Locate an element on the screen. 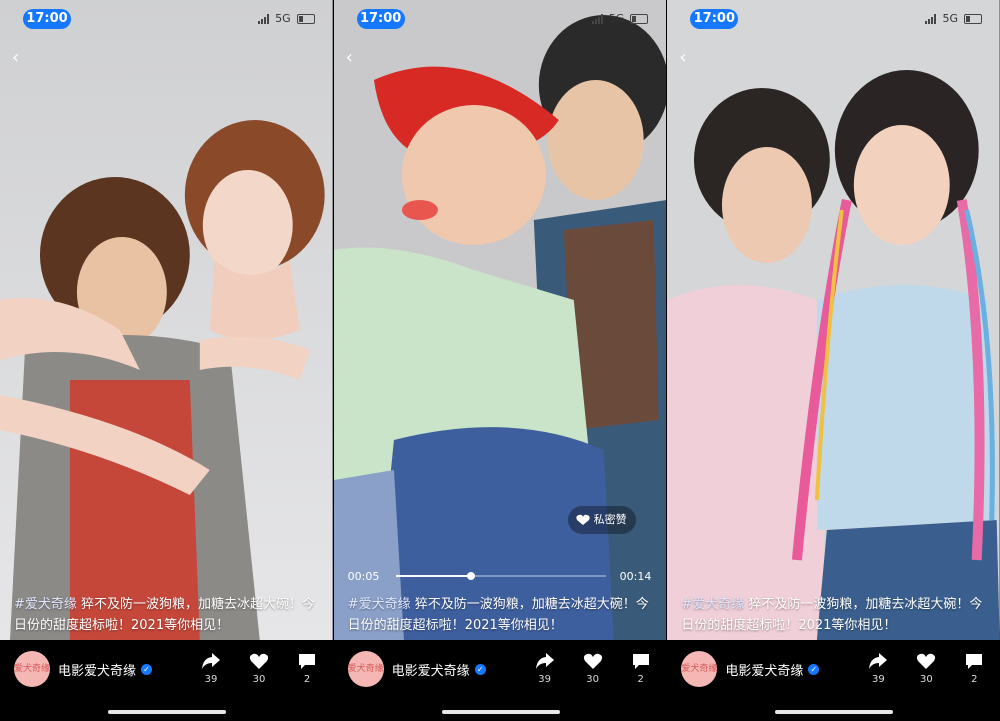 The image size is (1000, 721). elapsed-time: 00:05 is located at coordinates (363, 576).